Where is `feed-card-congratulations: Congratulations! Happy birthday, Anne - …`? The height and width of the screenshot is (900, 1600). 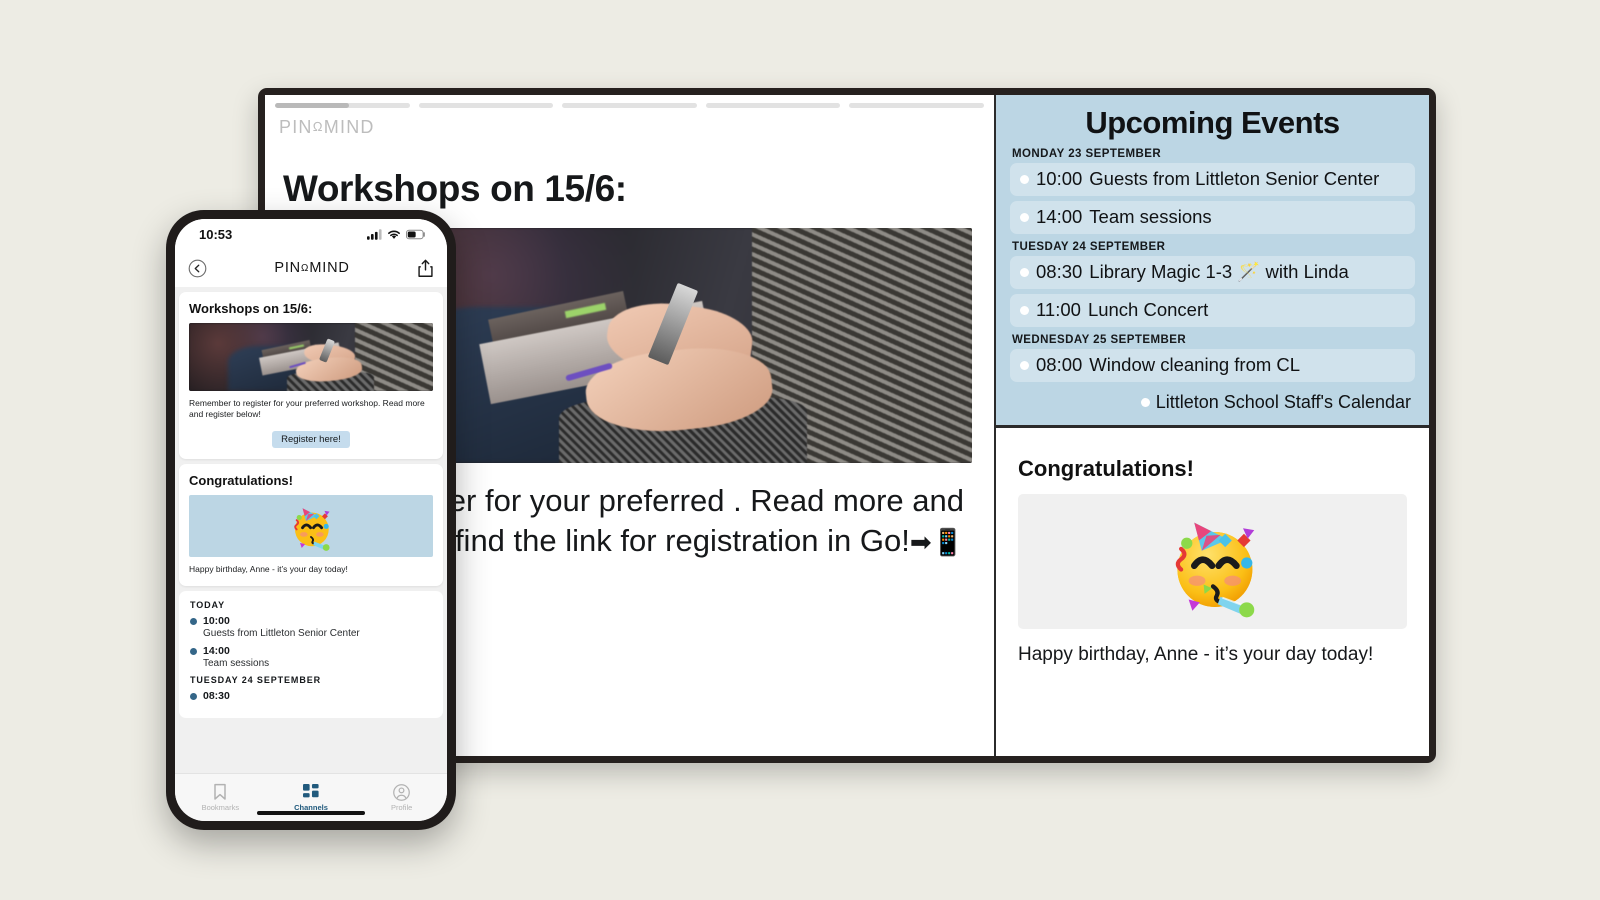 feed-card-congratulations: Congratulations! Happy birthday, Anne - … is located at coordinates (311, 525).